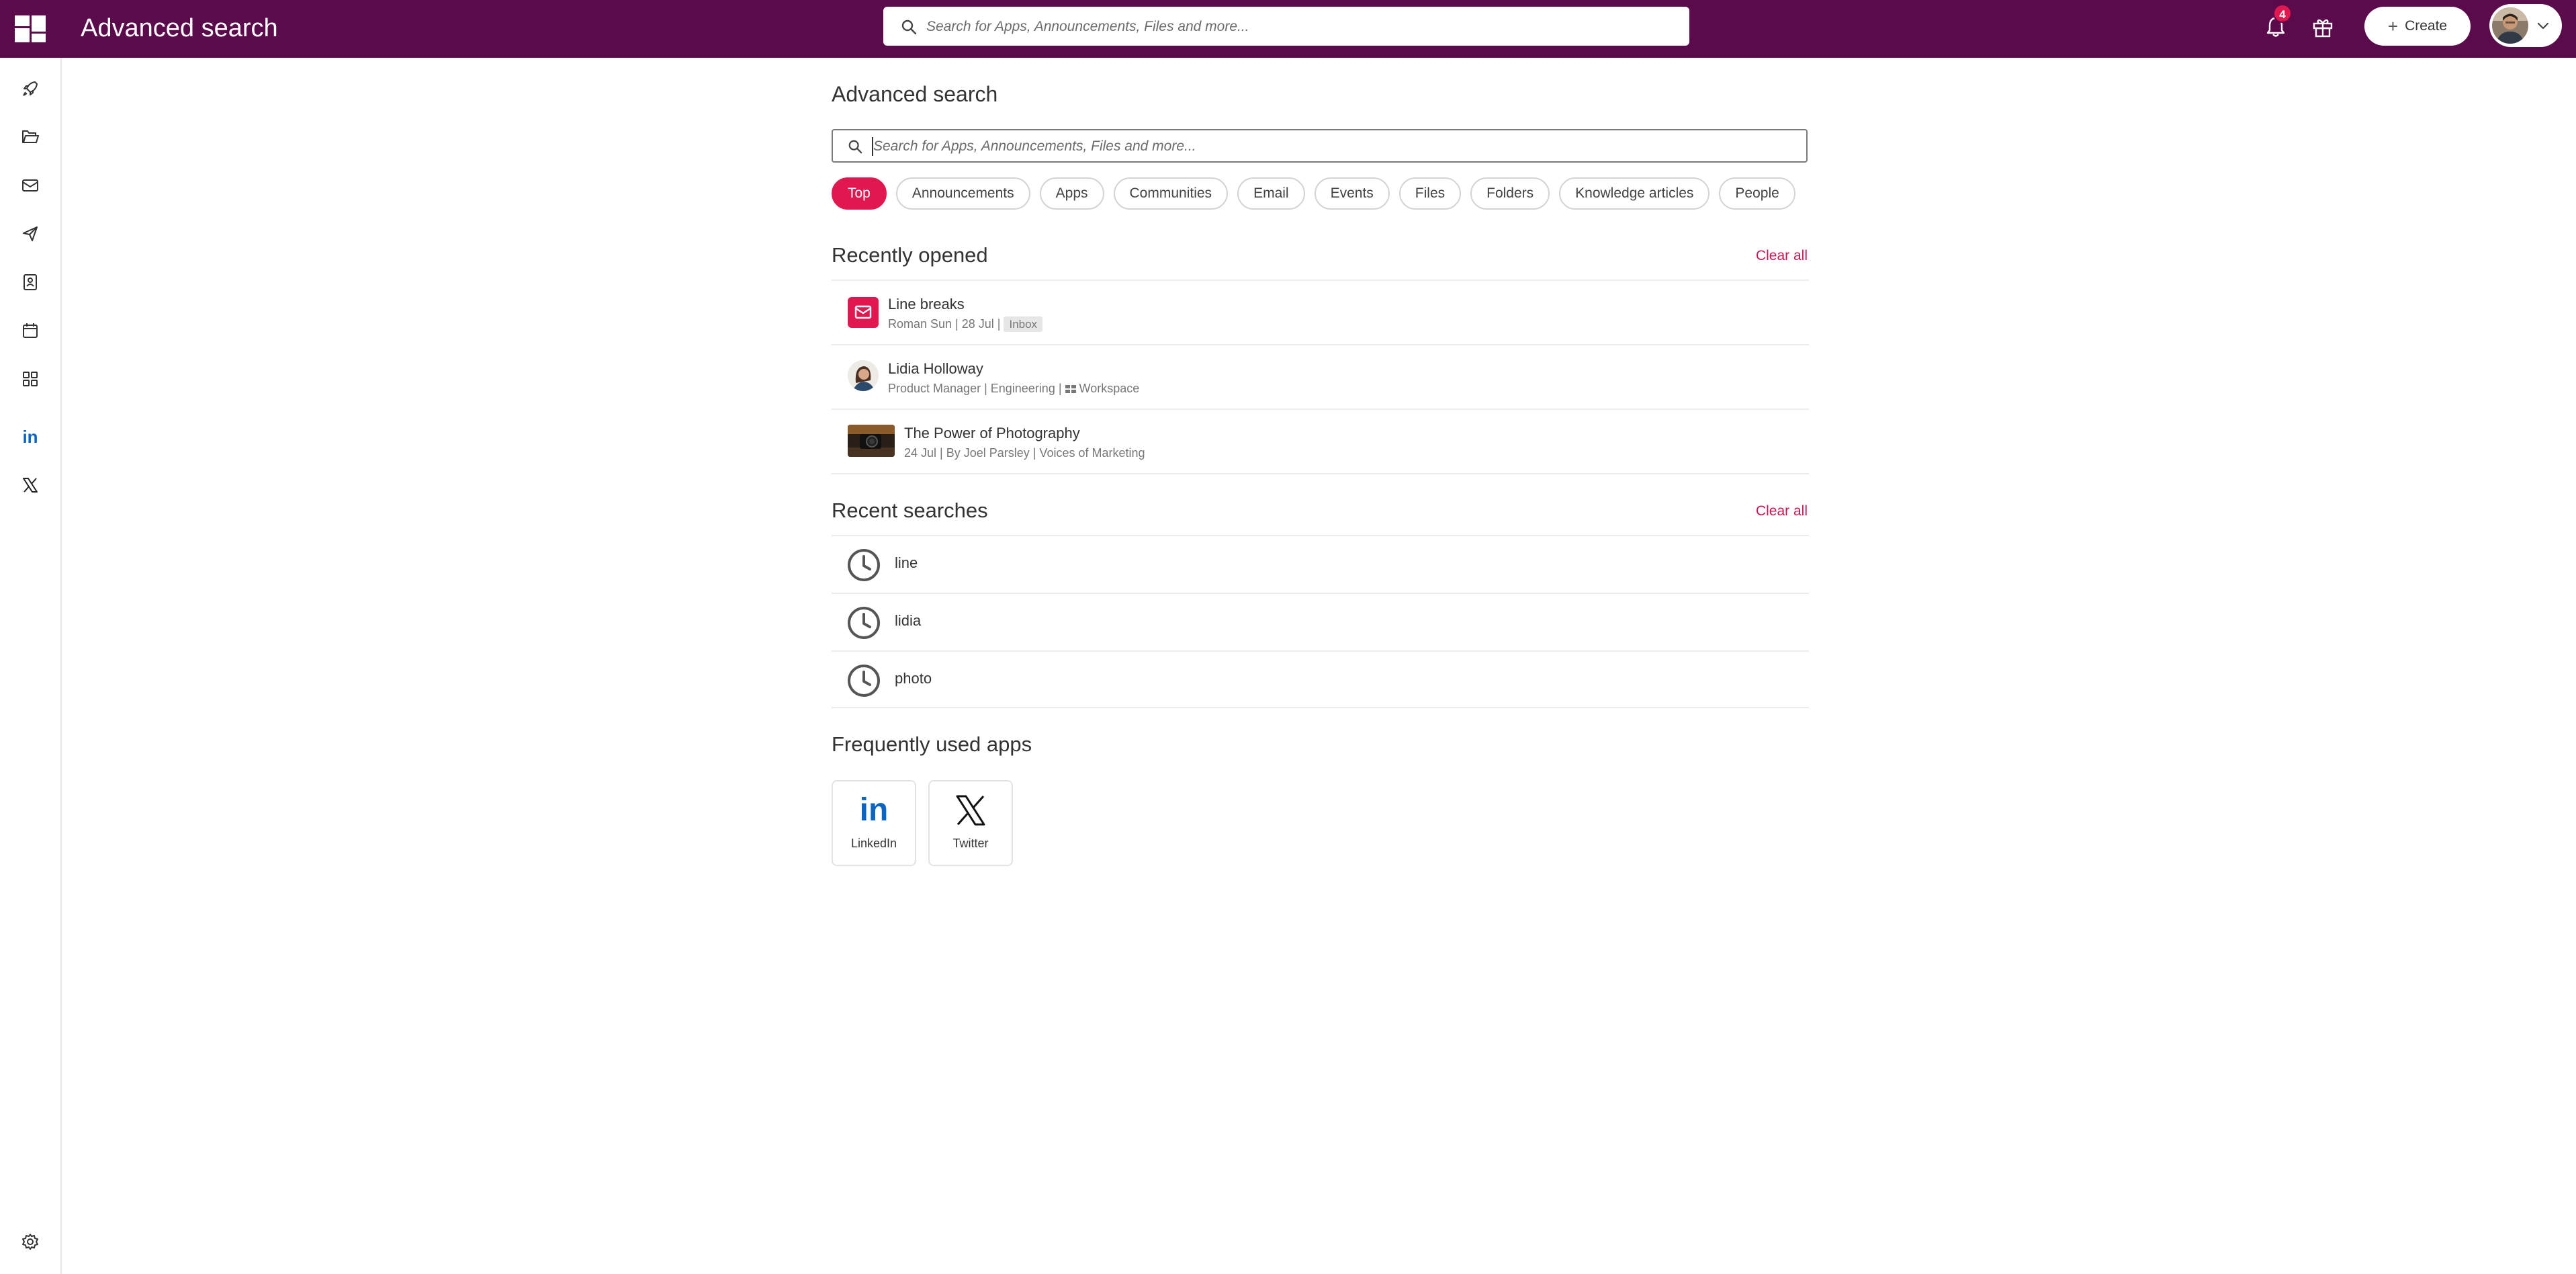 The width and height of the screenshot is (2576, 1274). What do you see at coordinates (1337, 146) in the screenshot?
I see `advanced-search-input` at bounding box center [1337, 146].